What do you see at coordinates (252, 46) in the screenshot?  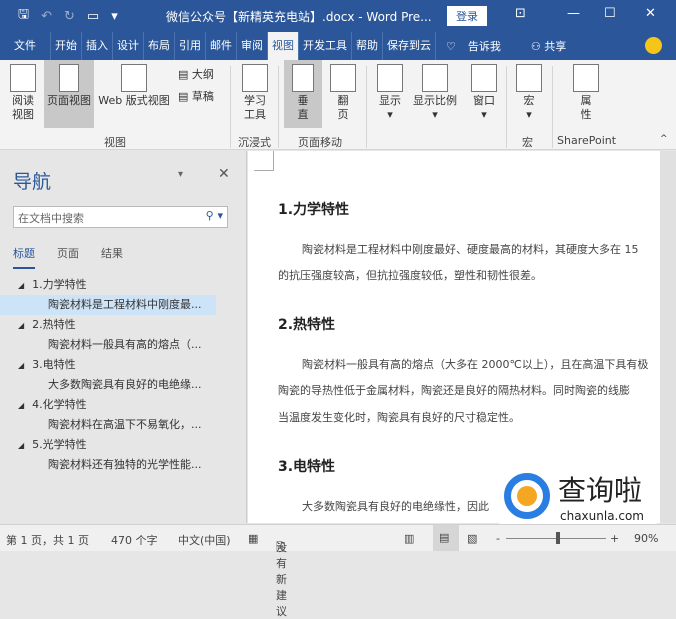 I see `tab-review: 审阅` at bounding box center [252, 46].